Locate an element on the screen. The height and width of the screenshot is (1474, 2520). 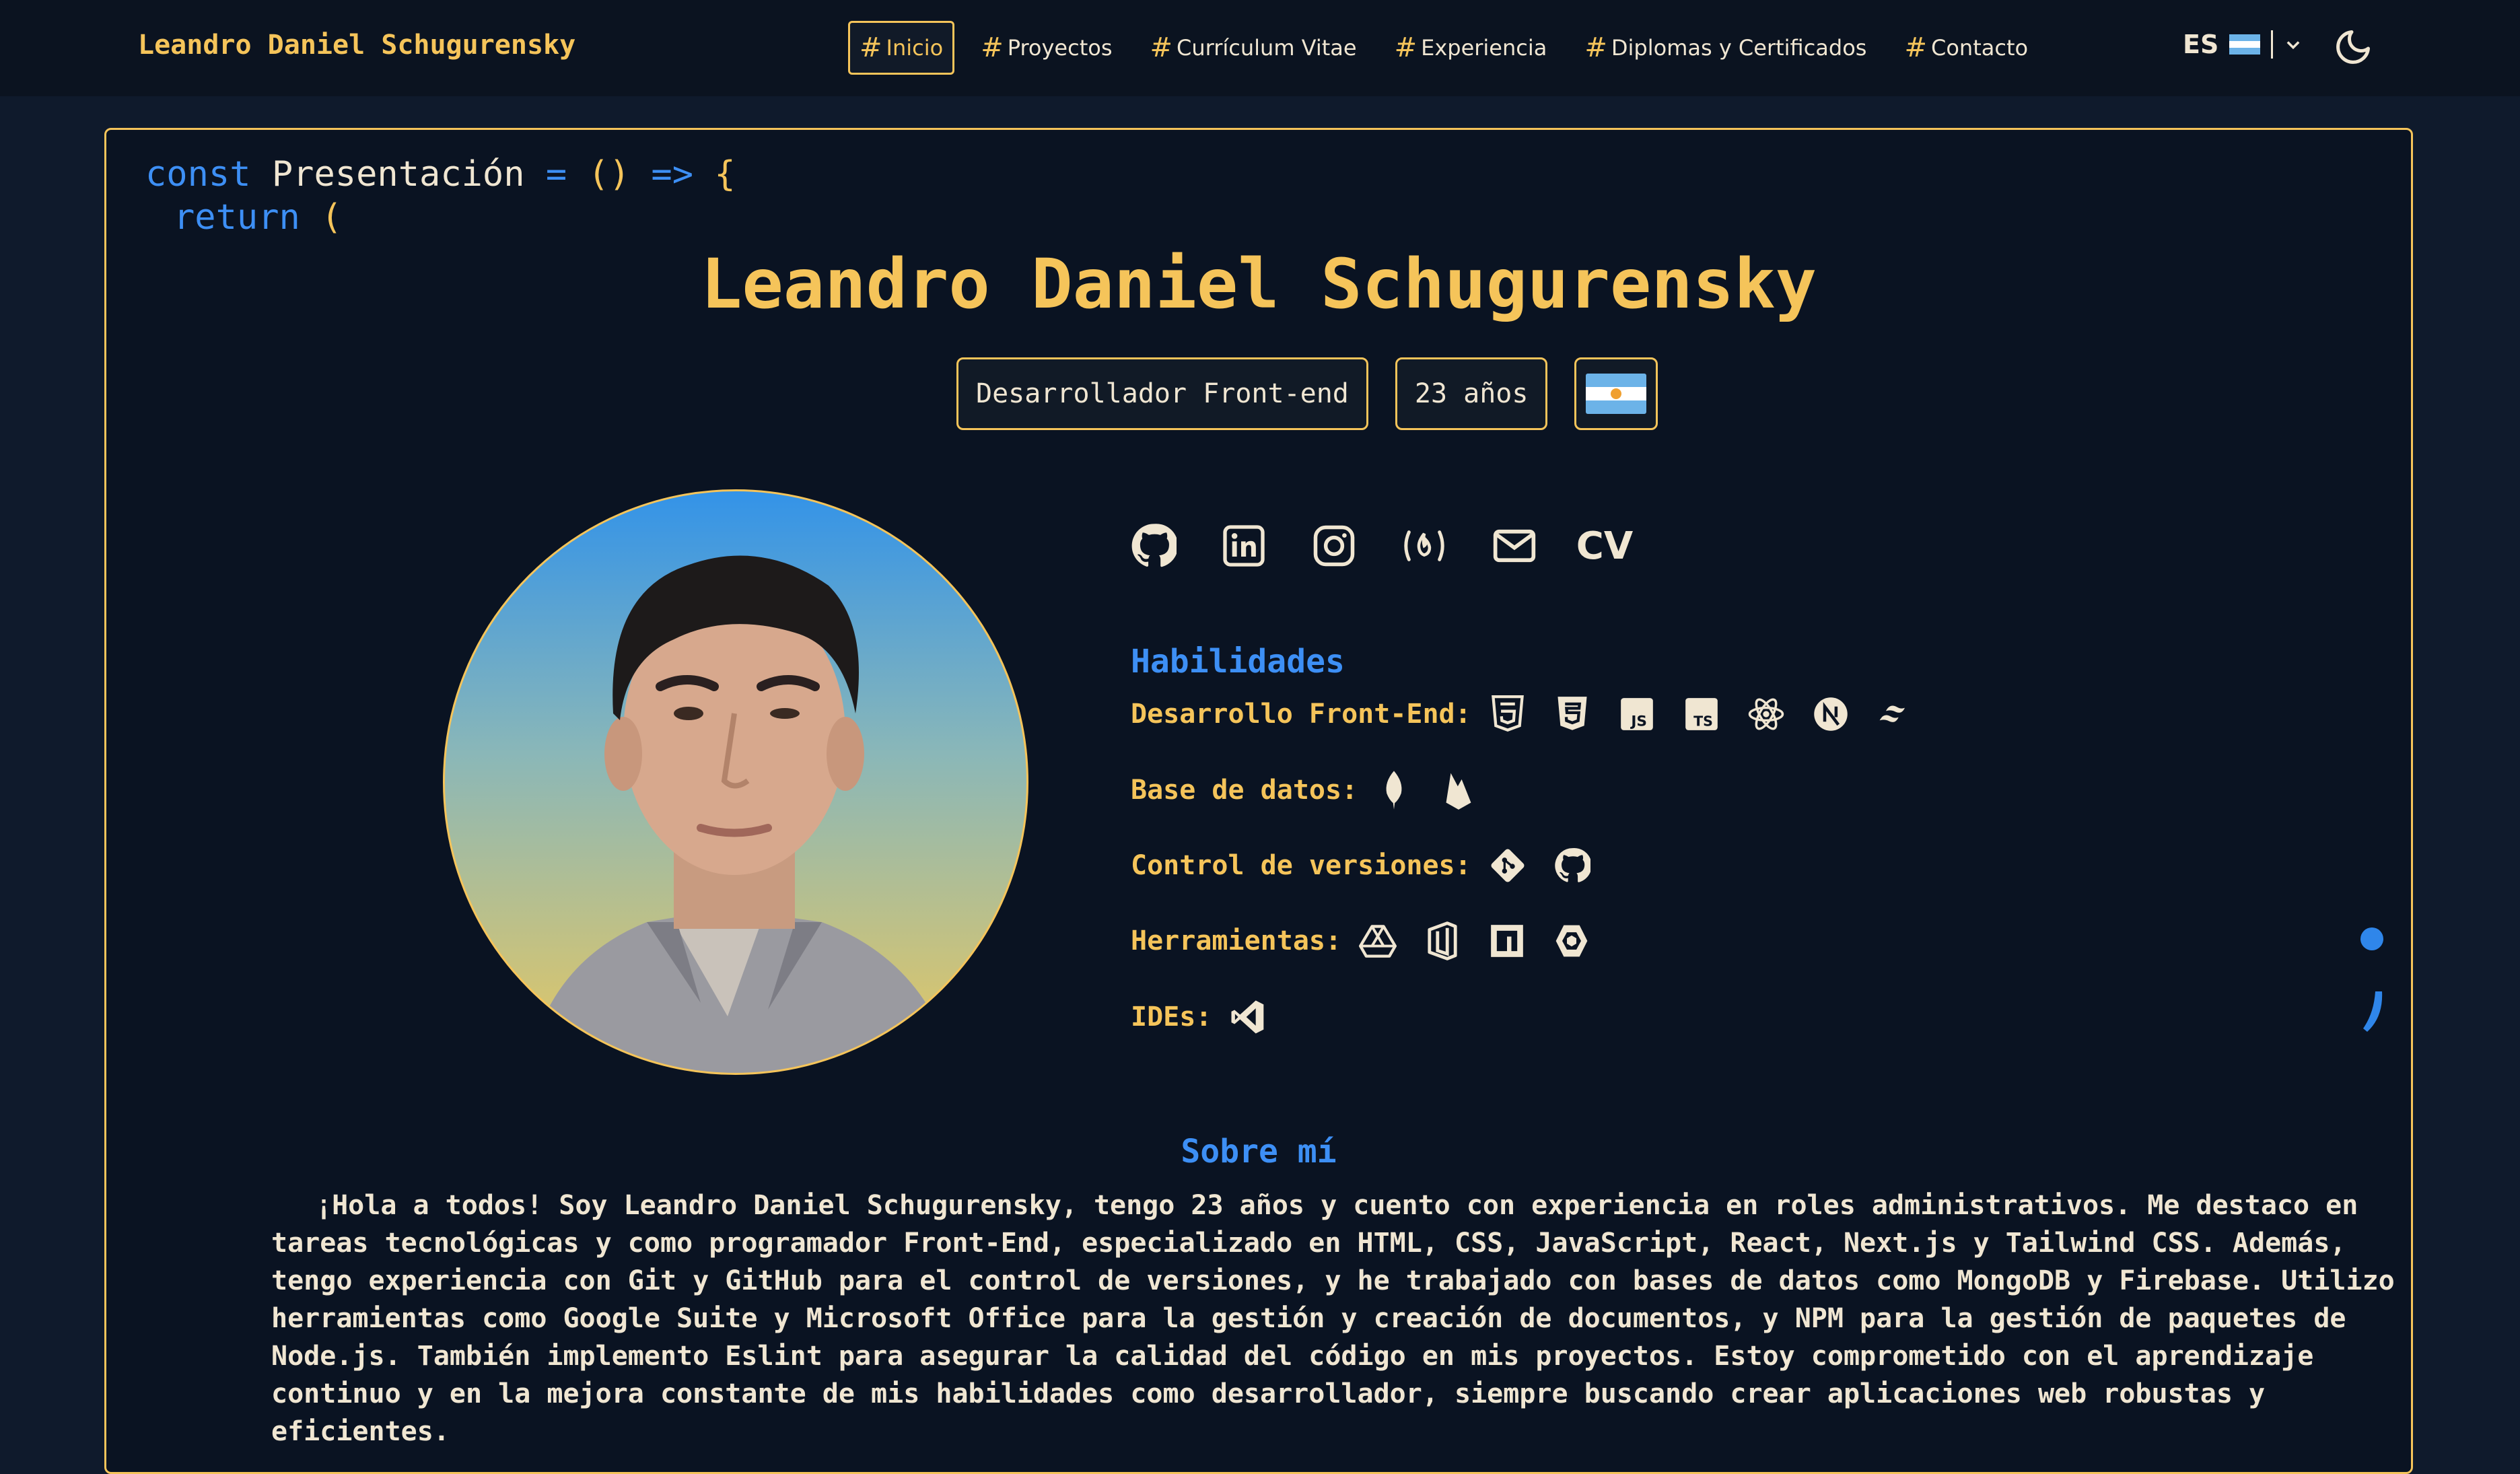
typescript-icon: TS is located at coordinates (1701, 714).